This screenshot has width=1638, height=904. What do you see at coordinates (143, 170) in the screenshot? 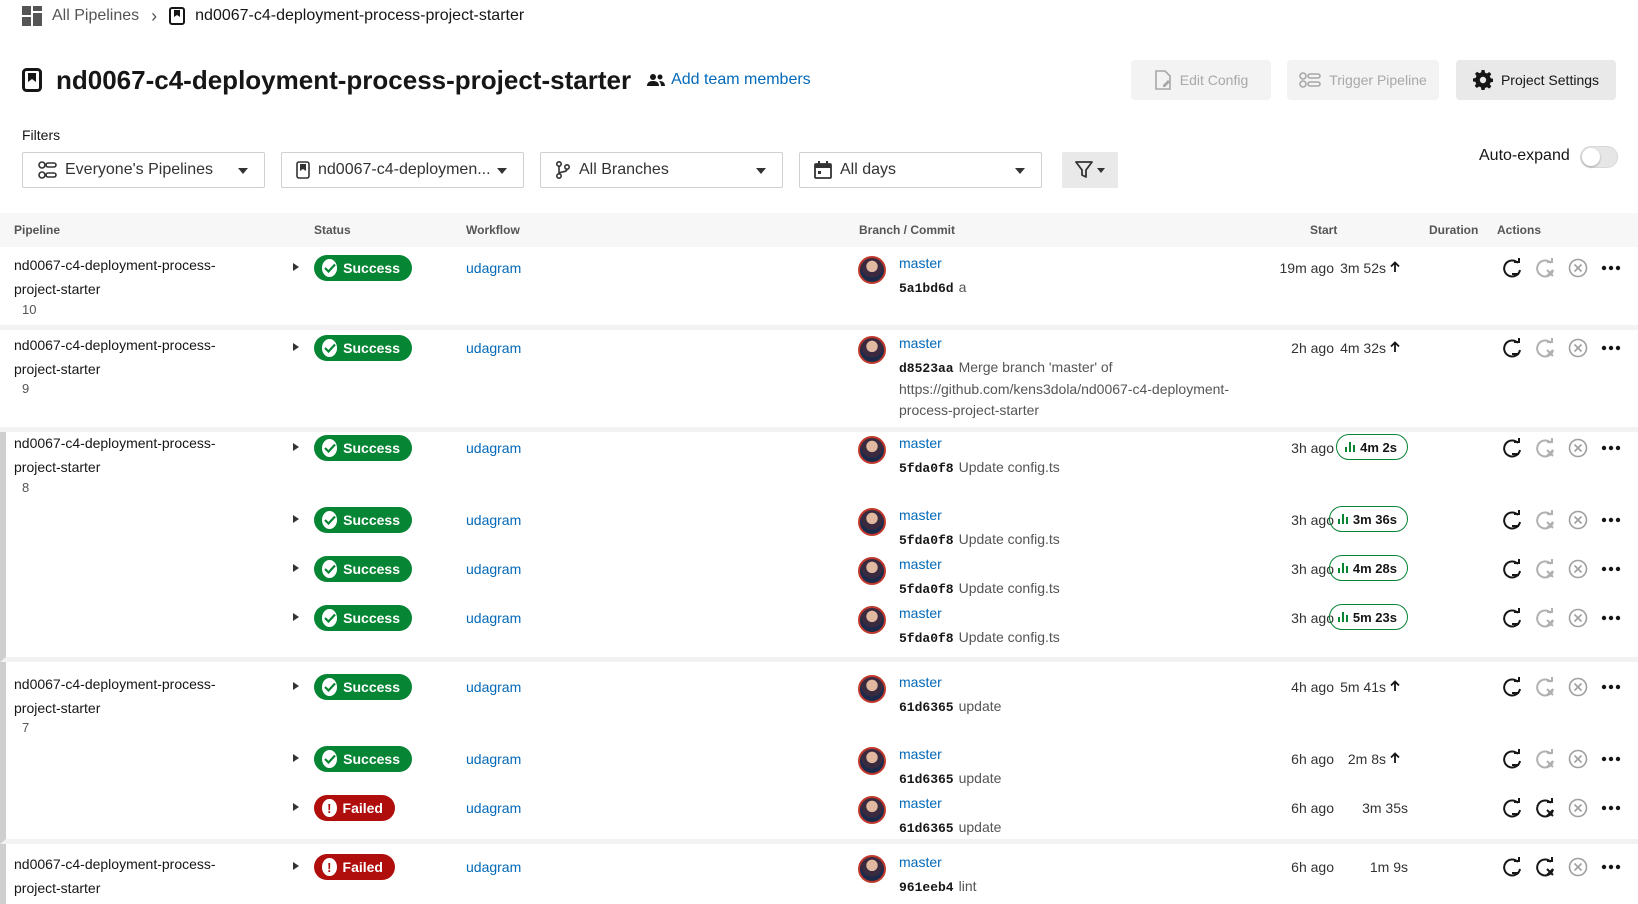
I see `pipelines-owner-select: Everyone's Pipelines` at bounding box center [143, 170].